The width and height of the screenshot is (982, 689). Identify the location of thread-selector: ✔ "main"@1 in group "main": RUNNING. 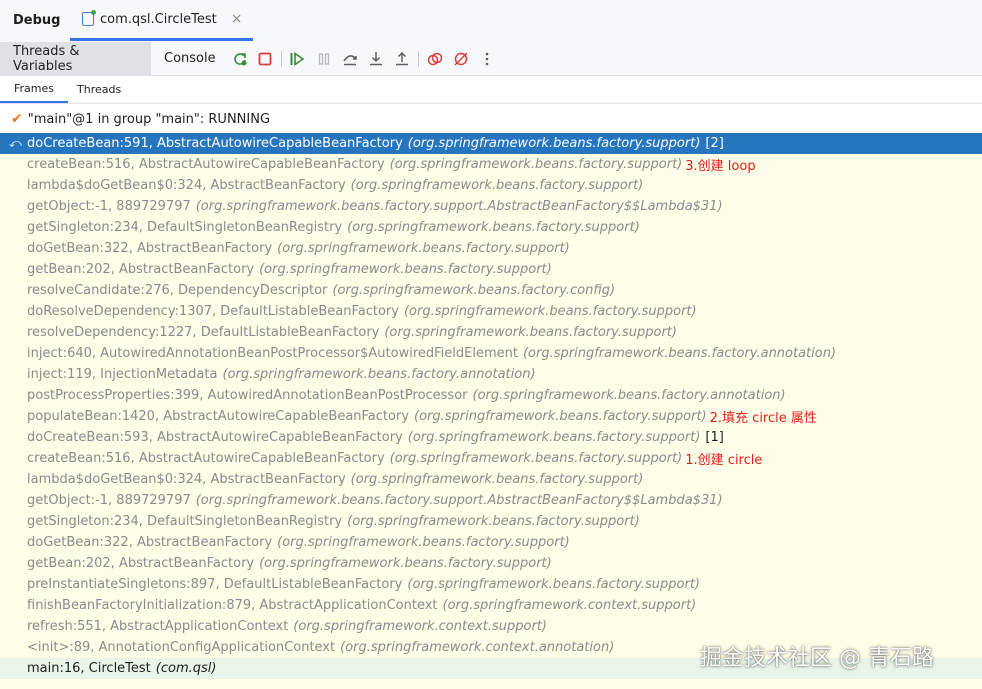
(491, 119).